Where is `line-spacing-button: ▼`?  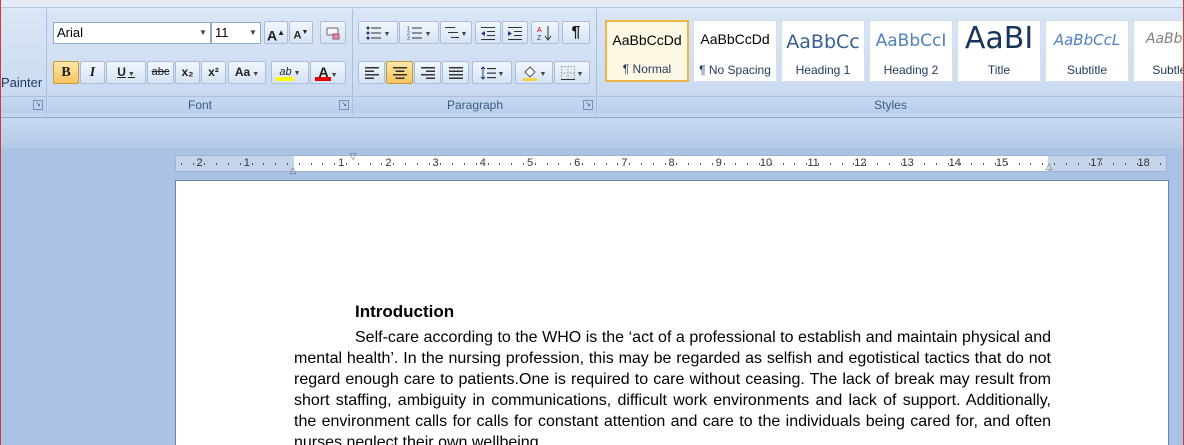 line-spacing-button: ▼ is located at coordinates (492, 72).